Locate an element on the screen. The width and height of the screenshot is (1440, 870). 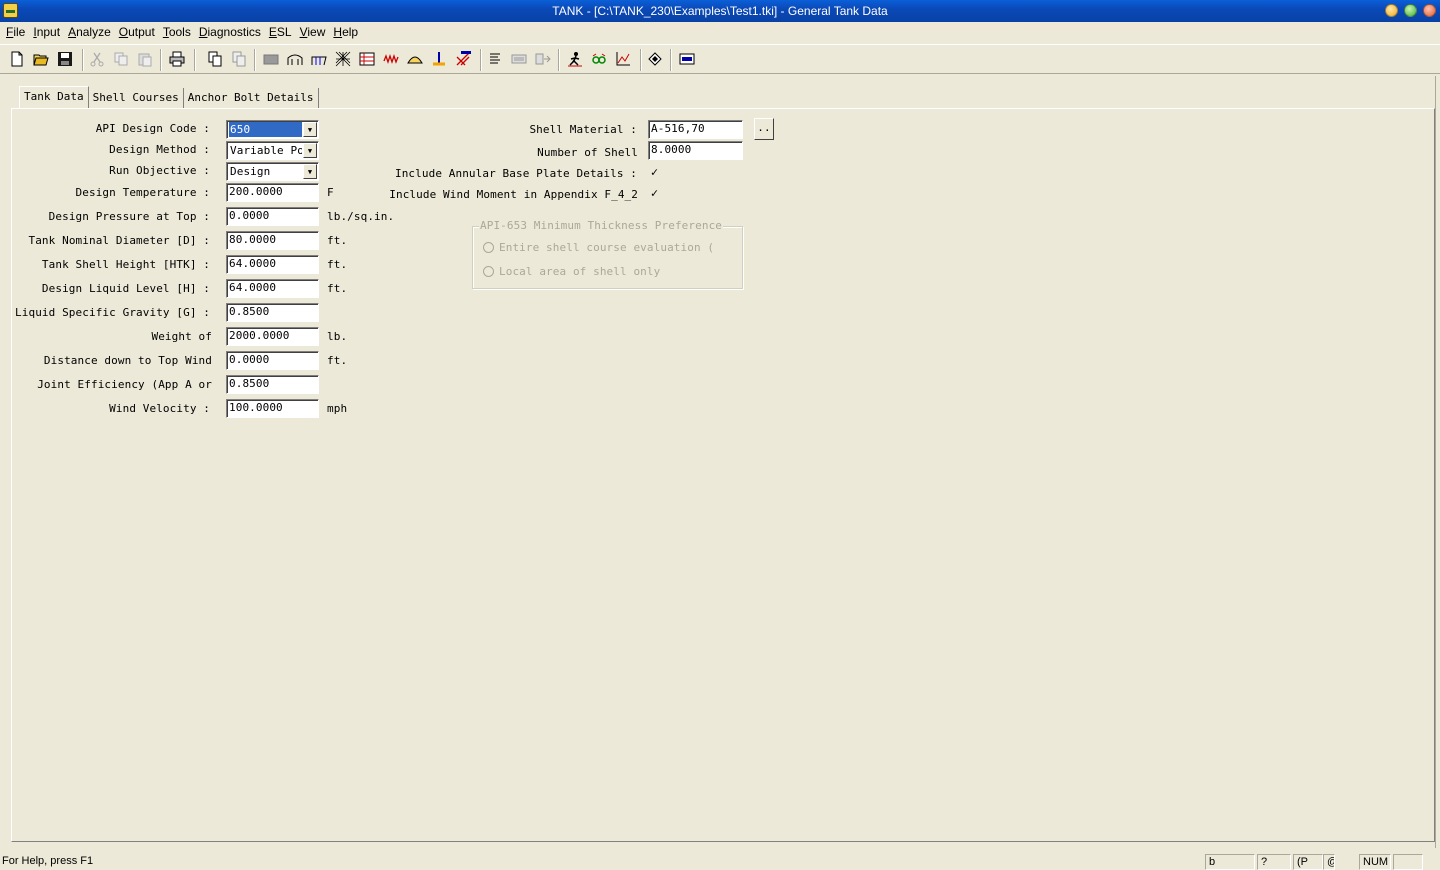
shell-material-input: A-516,70 is located at coordinates (695, 129).